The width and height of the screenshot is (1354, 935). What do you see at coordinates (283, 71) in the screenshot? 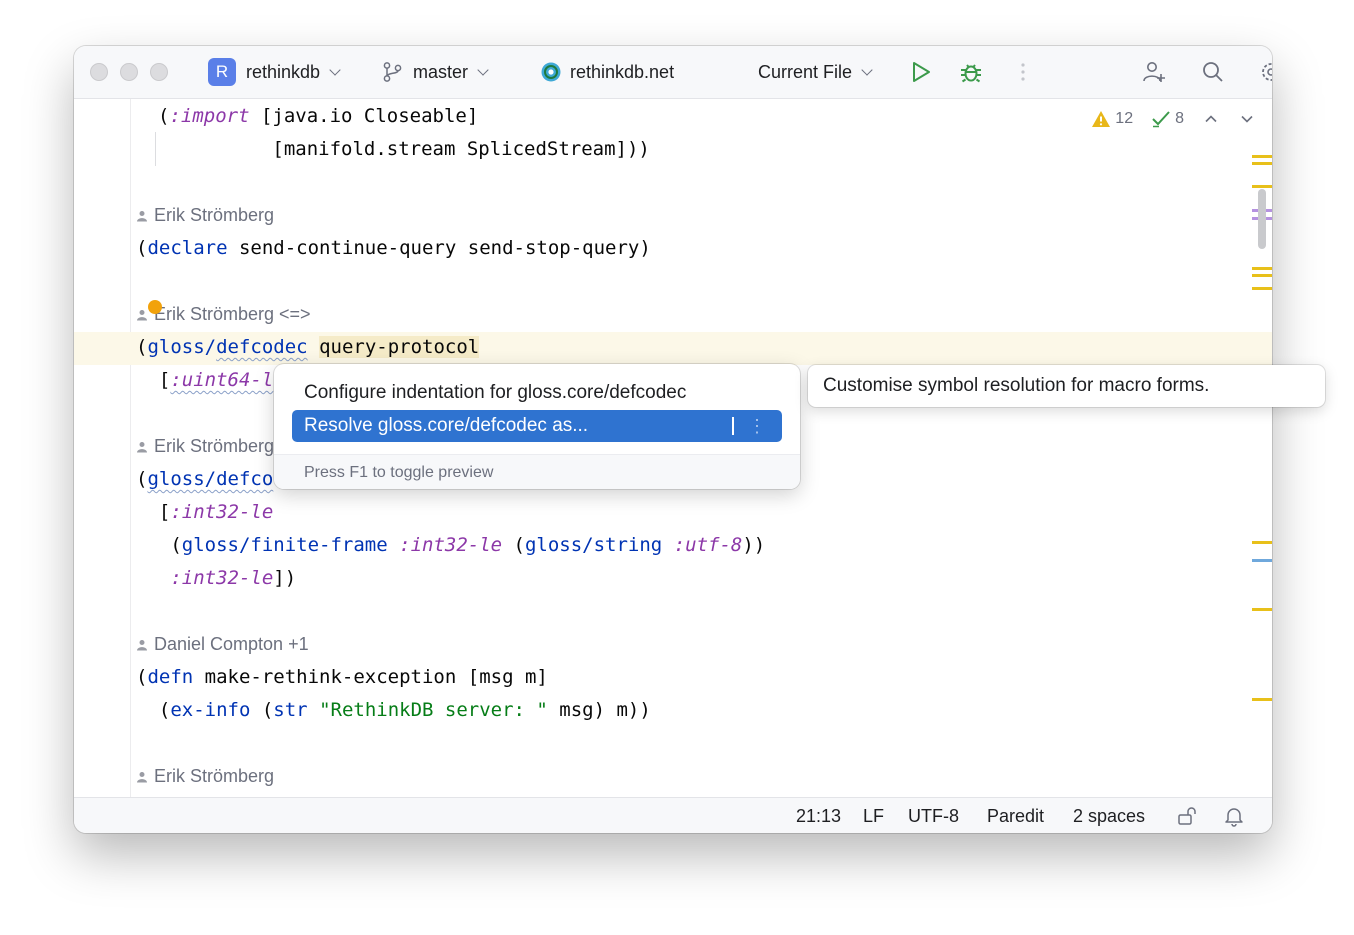
I see `project-name: rethinkdb` at bounding box center [283, 71].